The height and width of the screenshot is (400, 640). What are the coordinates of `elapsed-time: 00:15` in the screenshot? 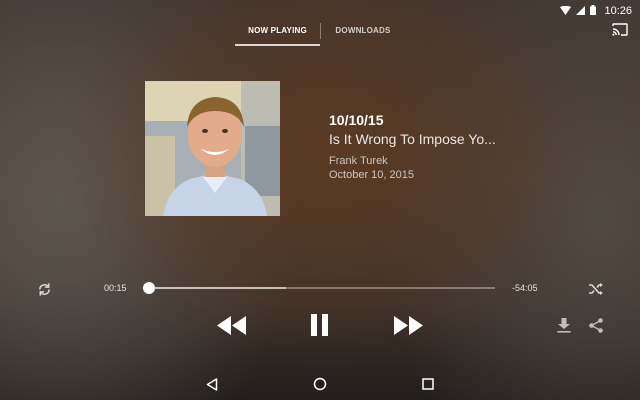 It's located at (115, 288).